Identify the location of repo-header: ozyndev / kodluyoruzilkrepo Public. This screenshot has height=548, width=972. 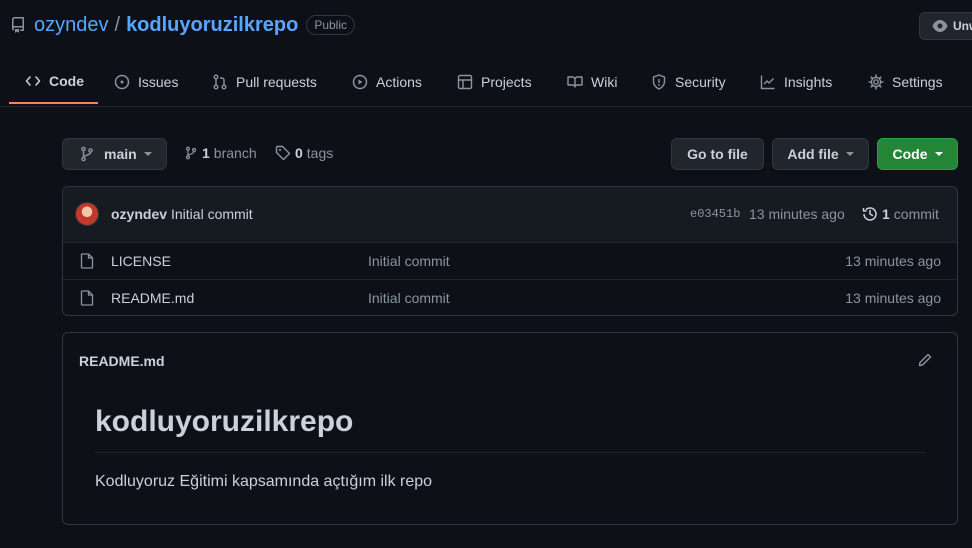
(182, 25).